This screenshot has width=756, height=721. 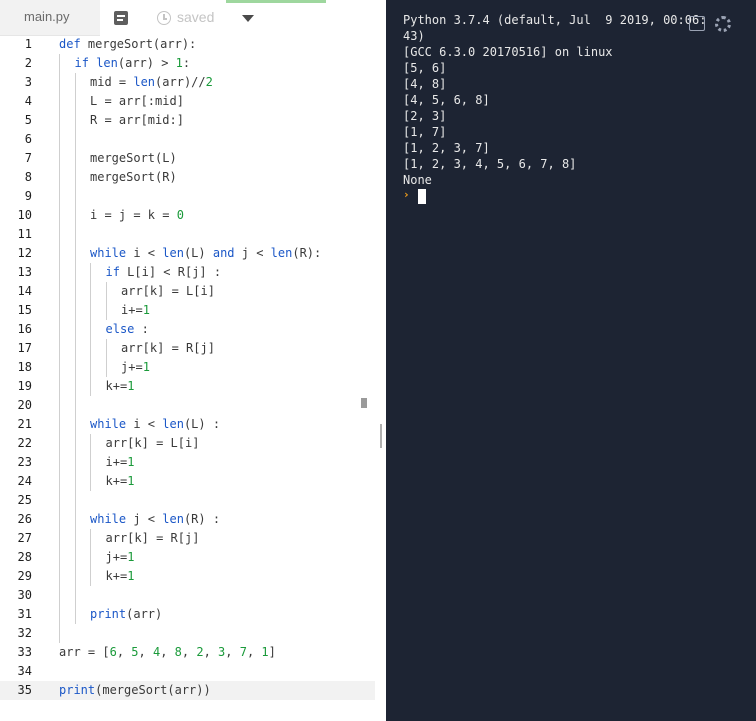 What do you see at coordinates (24, 234) in the screenshot?
I see `line-number: 11` at bounding box center [24, 234].